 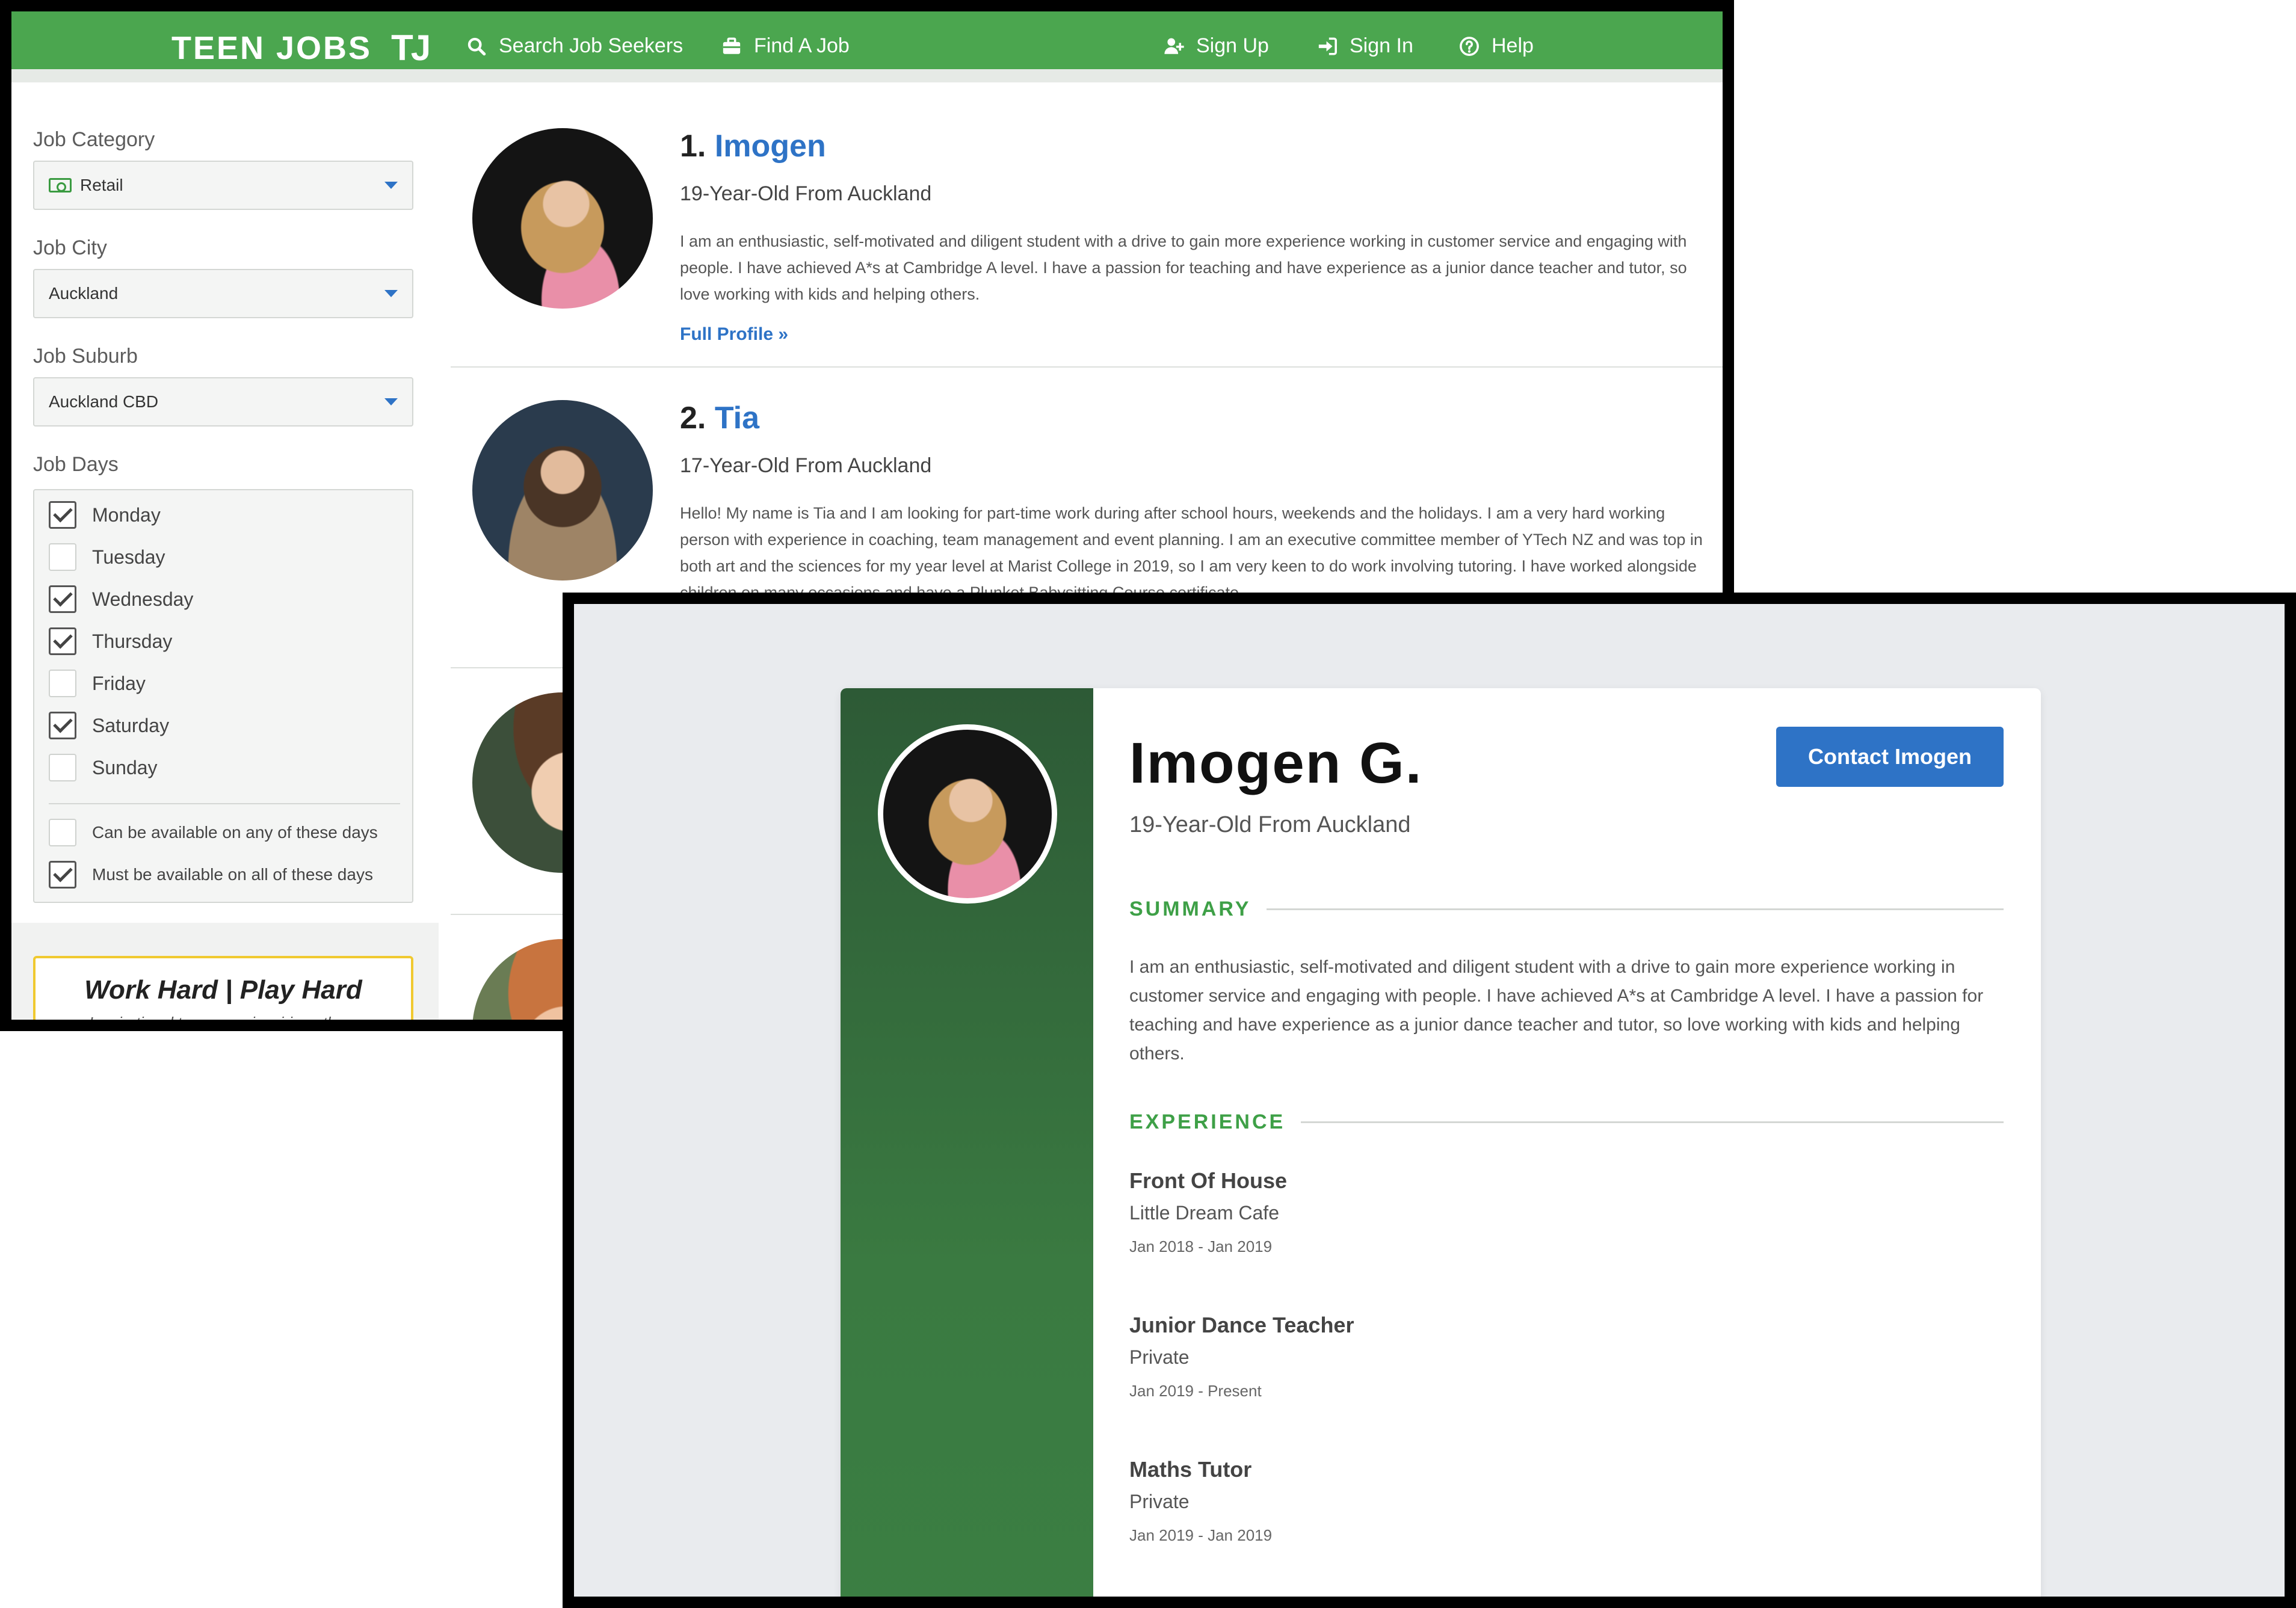 What do you see at coordinates (84, 293) in the screenshot?
I see `select-value: Auckland` at bounding box center [84, 293].